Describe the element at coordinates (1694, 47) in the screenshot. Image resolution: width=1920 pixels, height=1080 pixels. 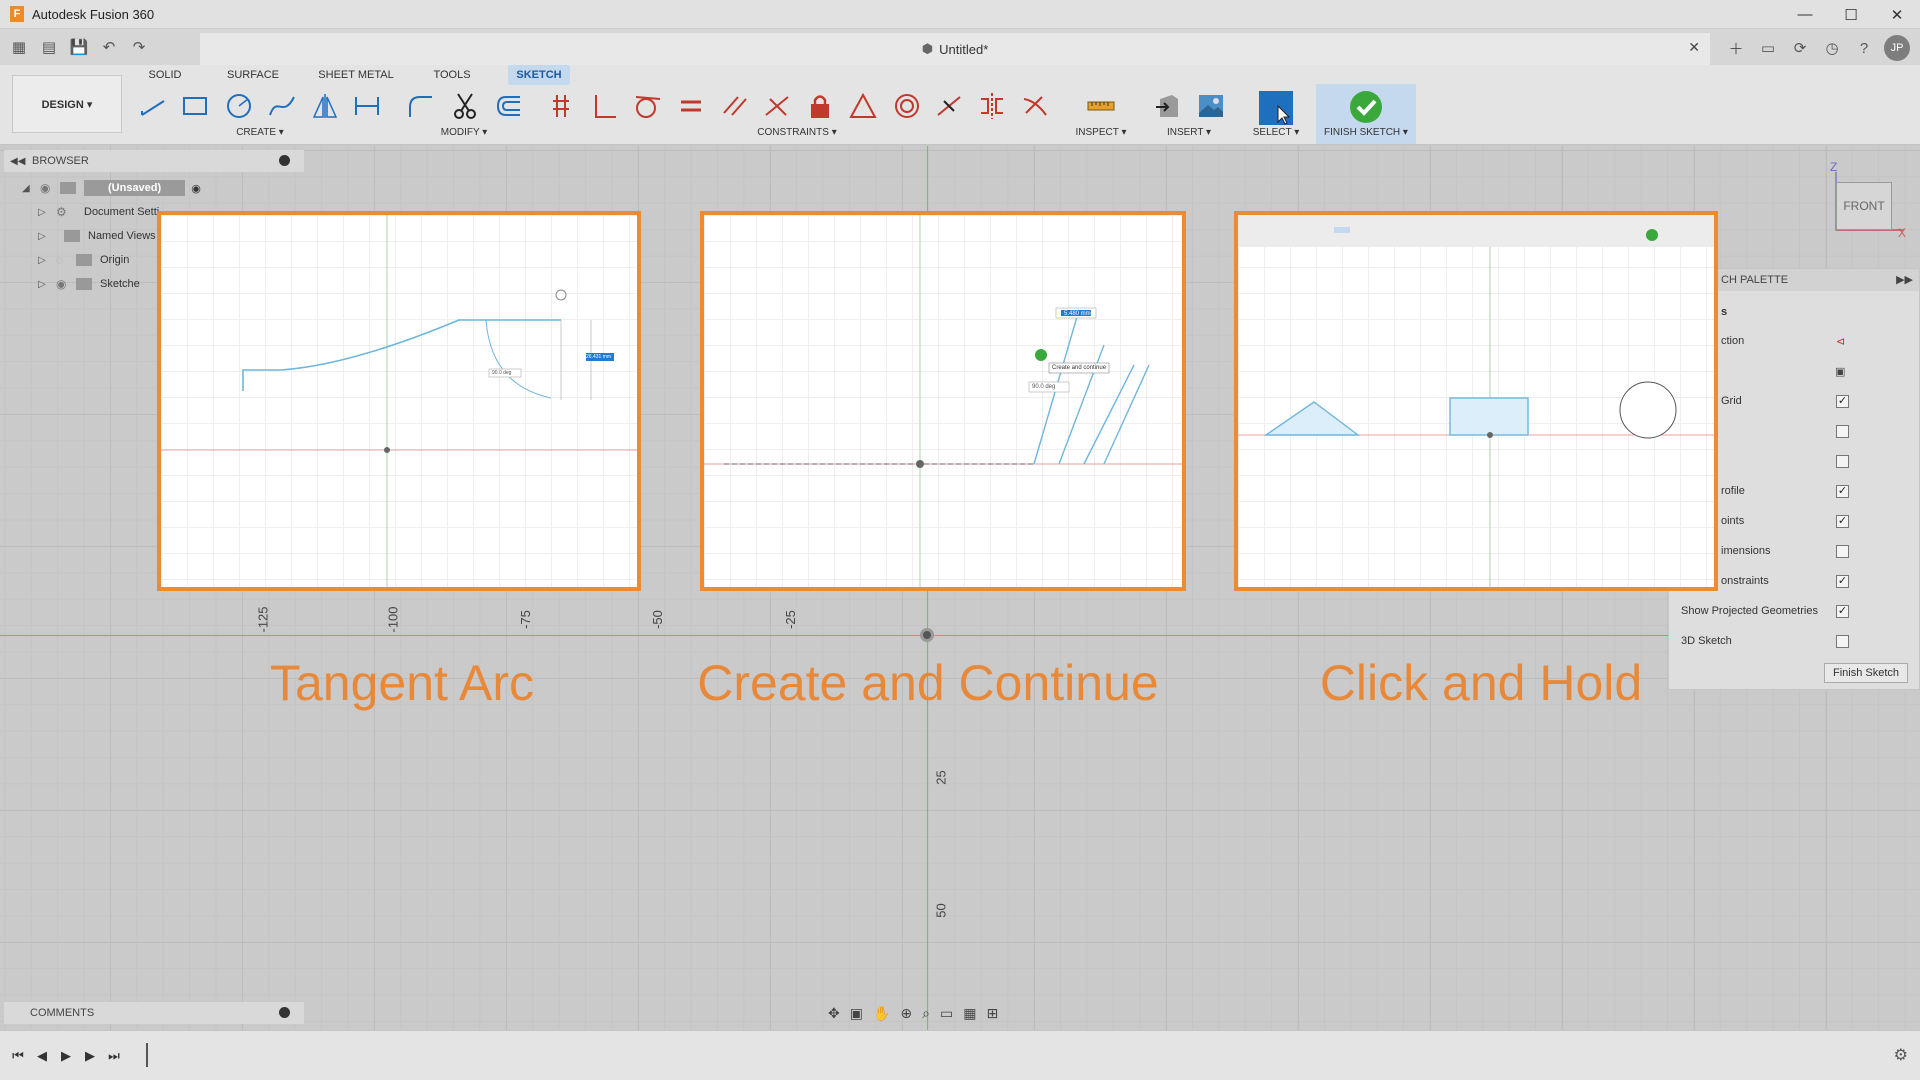
I see `close-tab-icon: ✕` at that location.